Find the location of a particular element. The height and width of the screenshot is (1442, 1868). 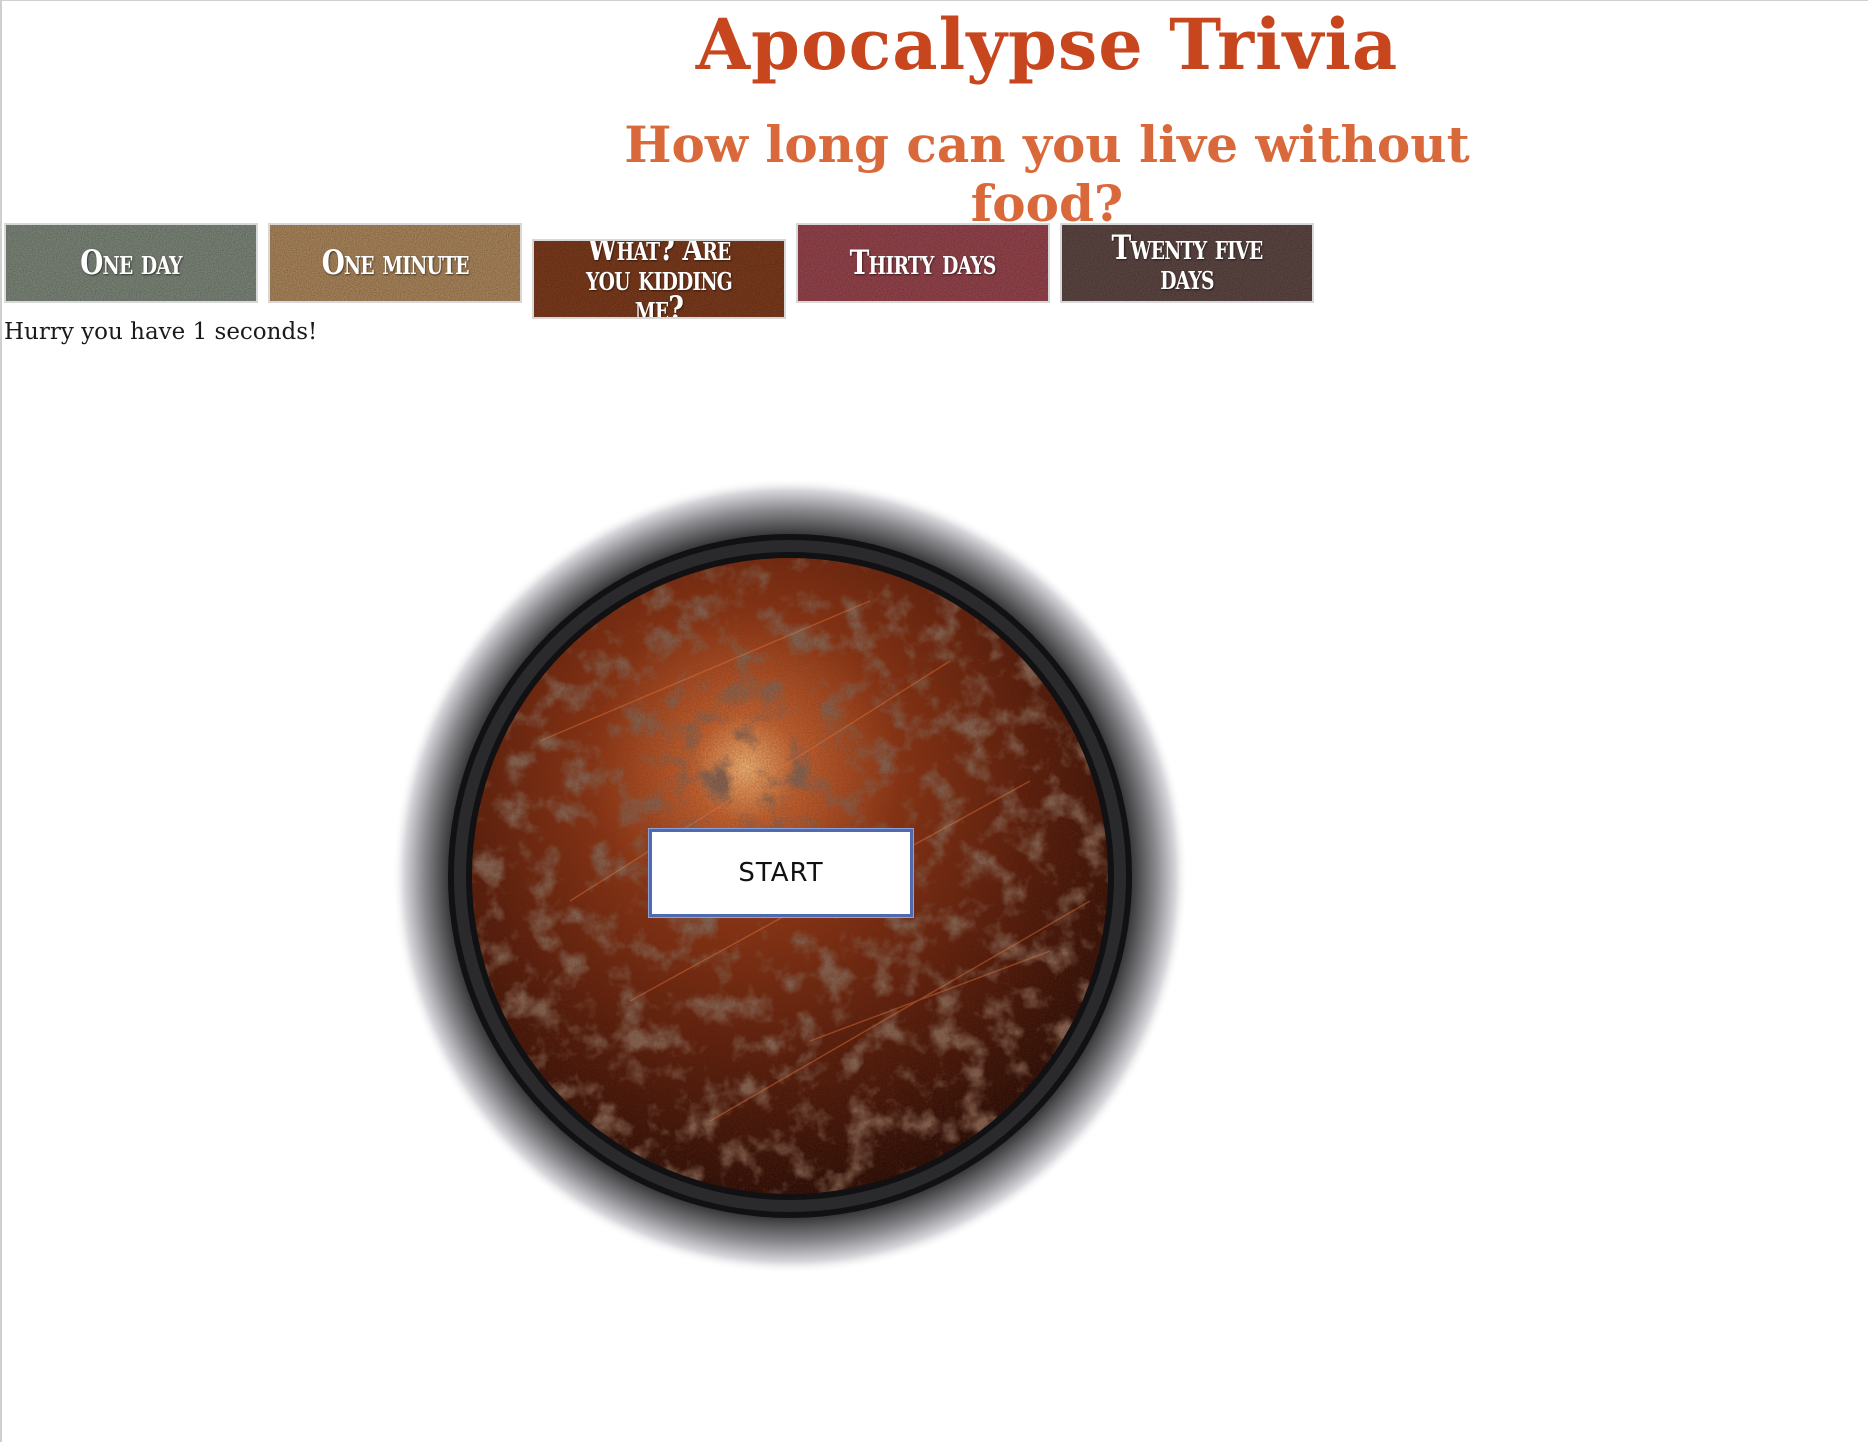

answer-option-twenty-five-days: Twenty five days is located at coordinates (1187, 263).